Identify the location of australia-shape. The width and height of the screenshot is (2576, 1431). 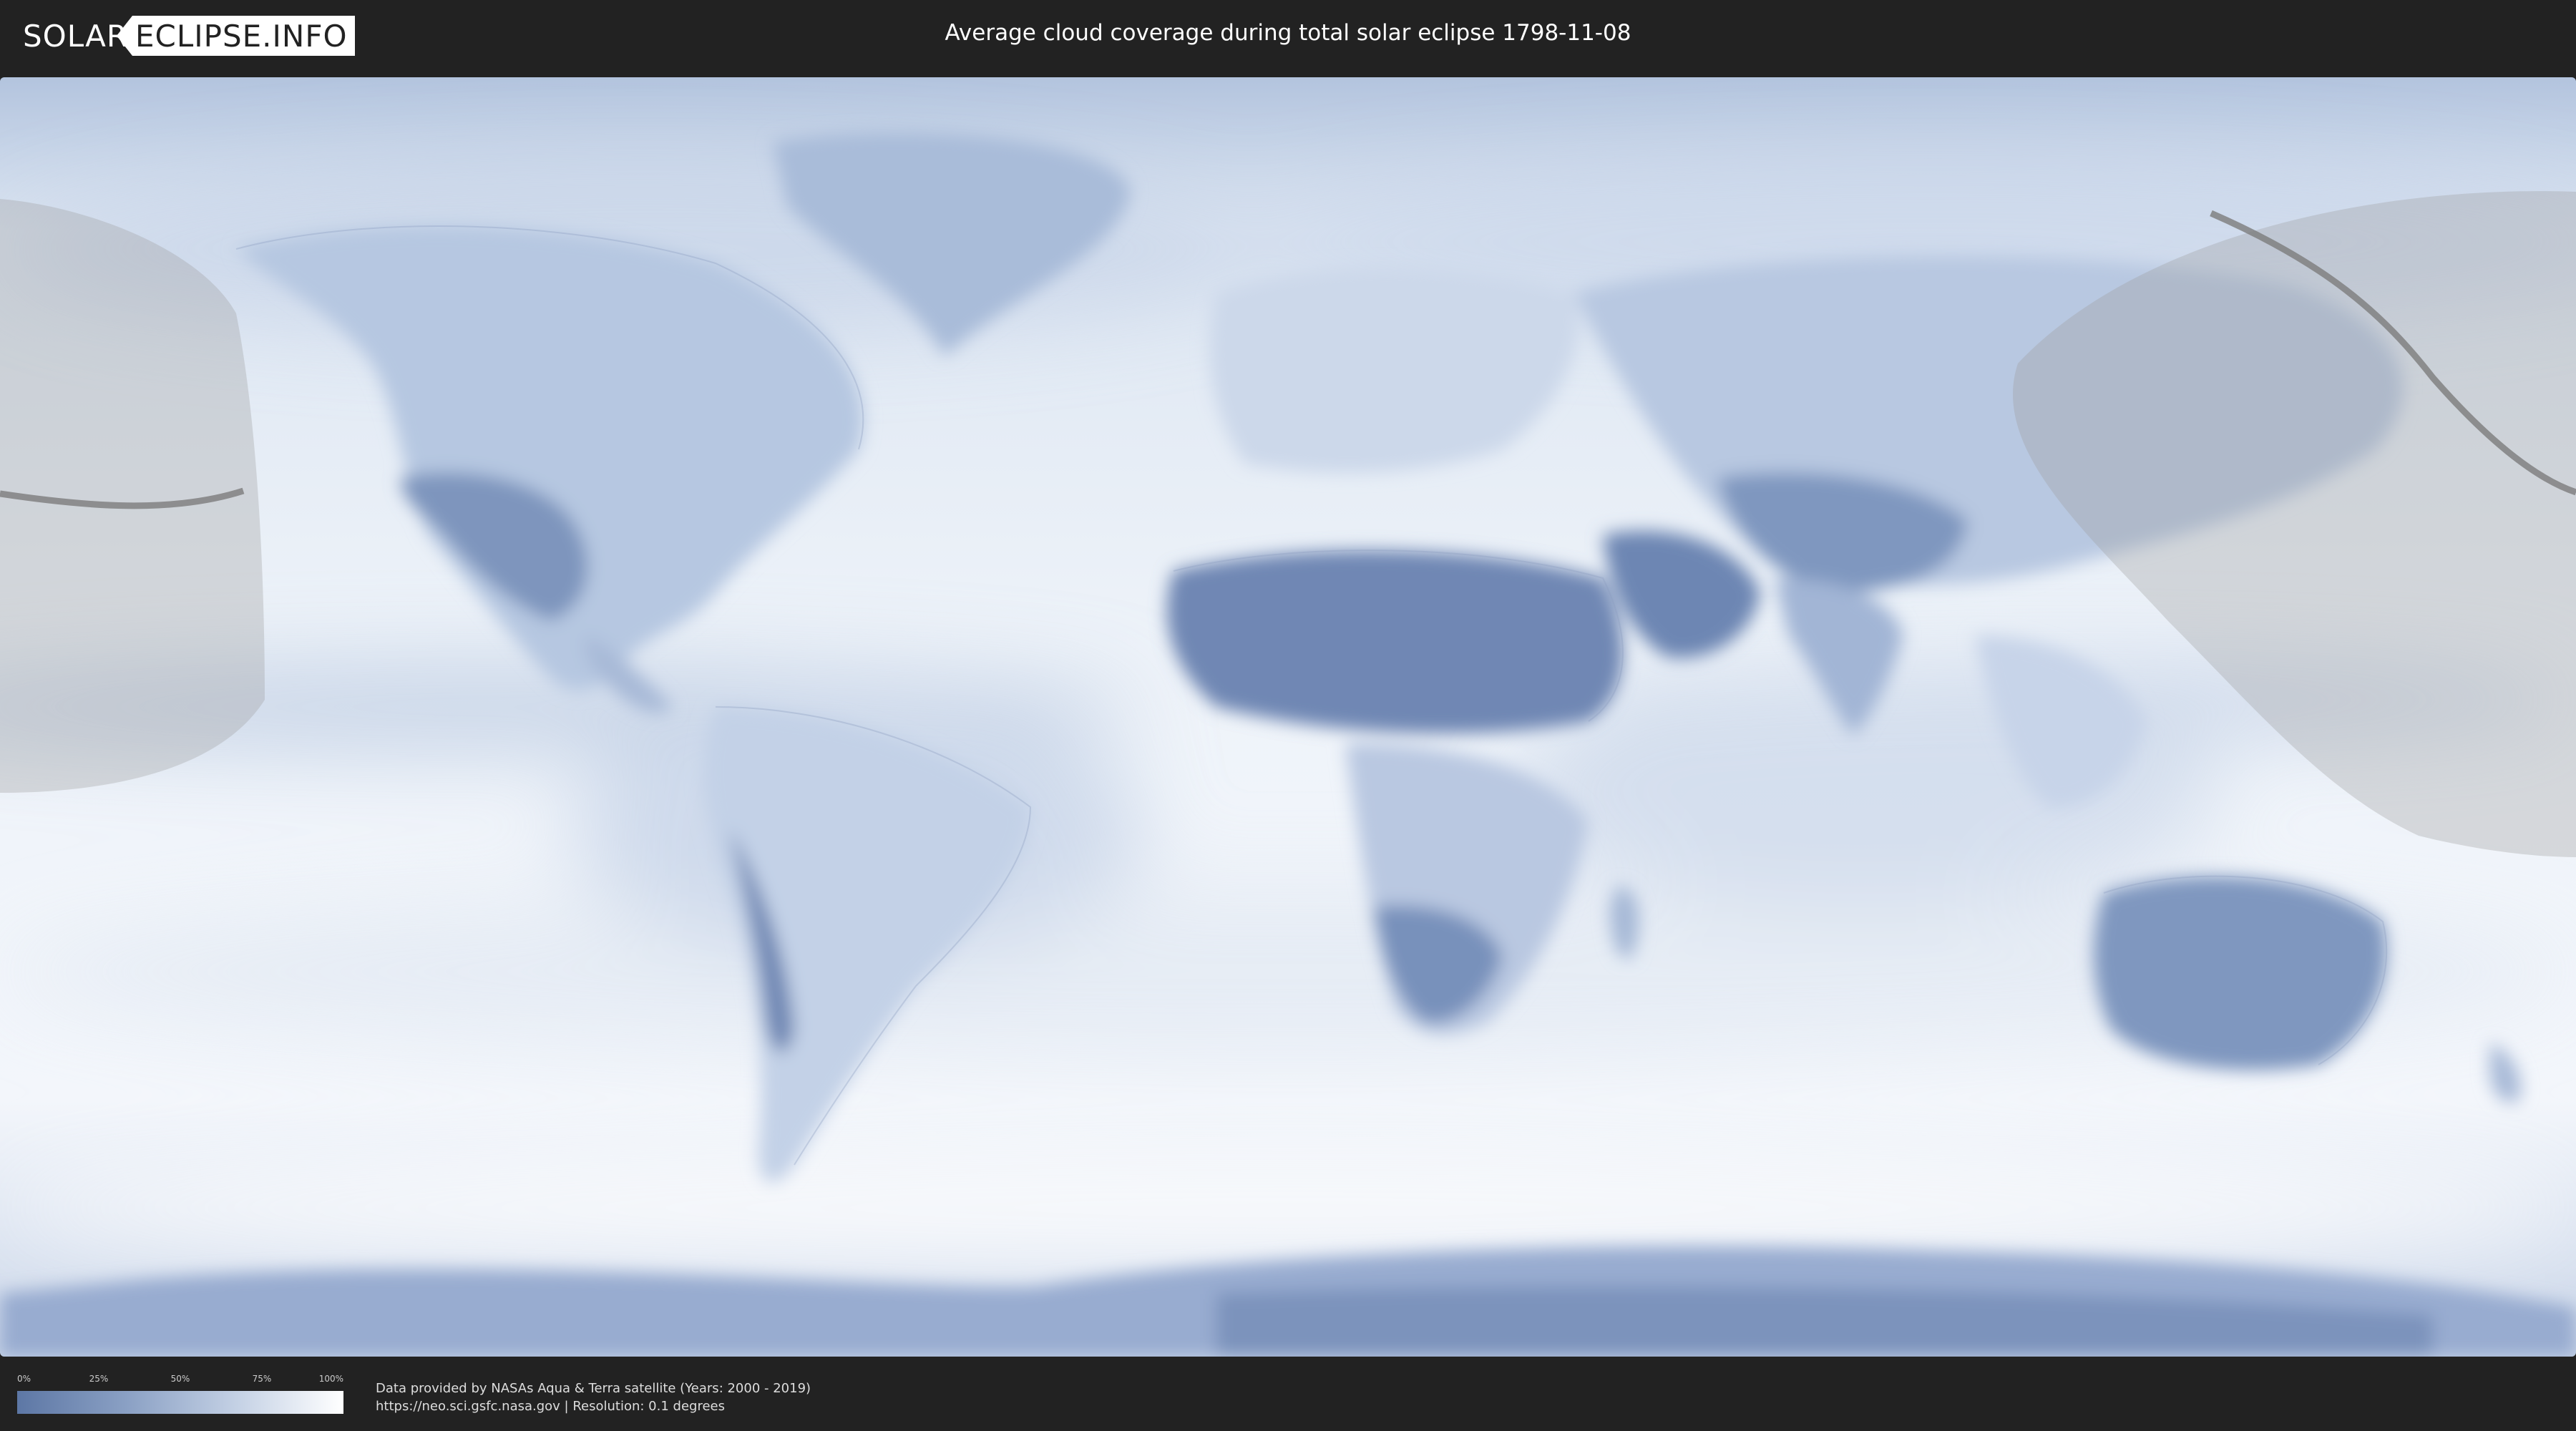
(2240, 973).